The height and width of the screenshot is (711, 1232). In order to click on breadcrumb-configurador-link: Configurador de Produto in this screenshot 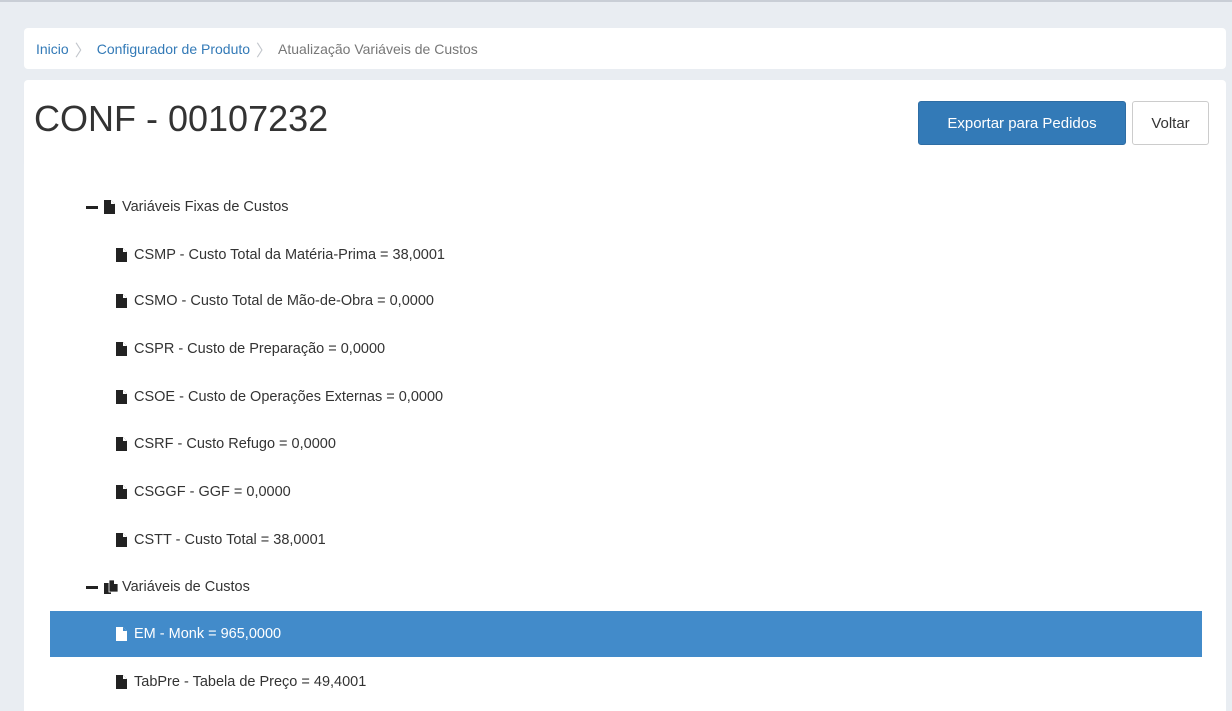, I will do `click(173, 49)`.